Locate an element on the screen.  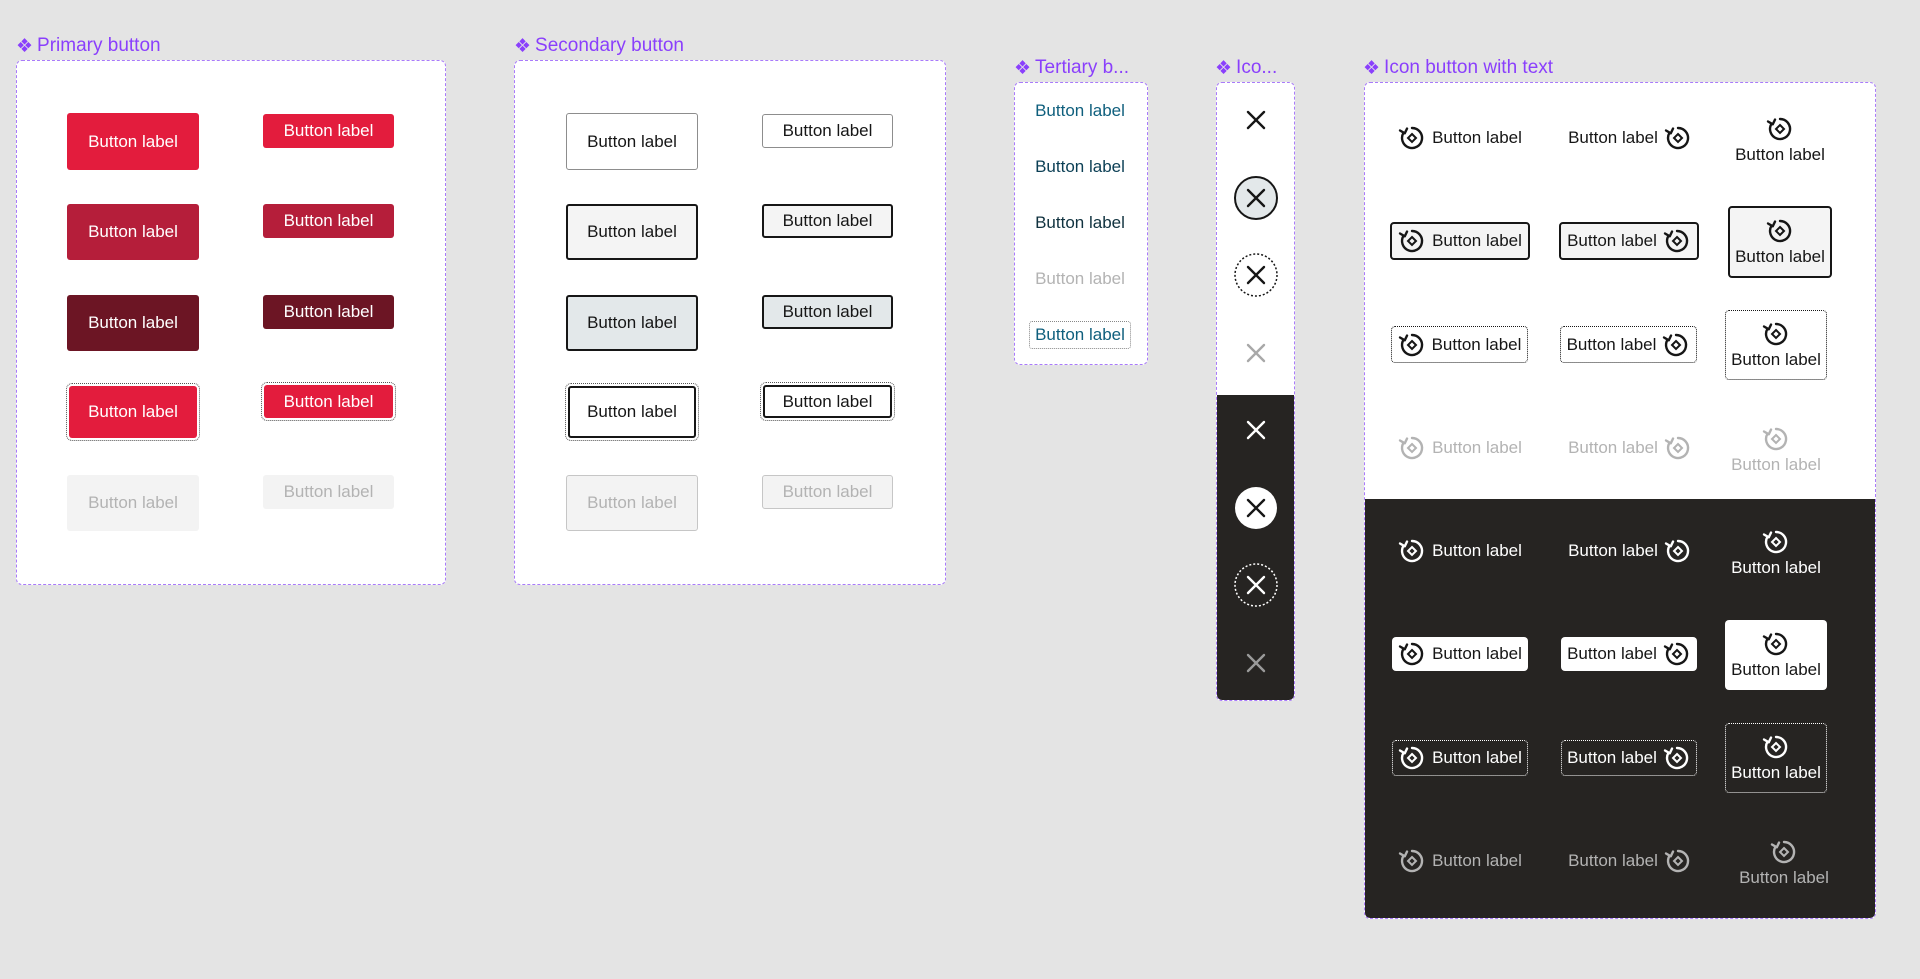
primary-button-disabled-small: Button label is located at coordinates (328, 492).